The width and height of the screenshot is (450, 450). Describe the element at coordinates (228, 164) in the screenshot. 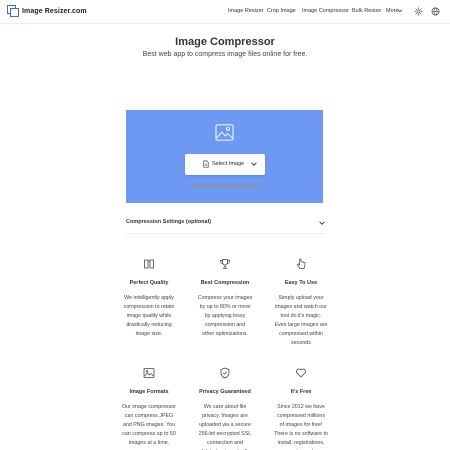

I see `select-image-label: Select Image` at that location.